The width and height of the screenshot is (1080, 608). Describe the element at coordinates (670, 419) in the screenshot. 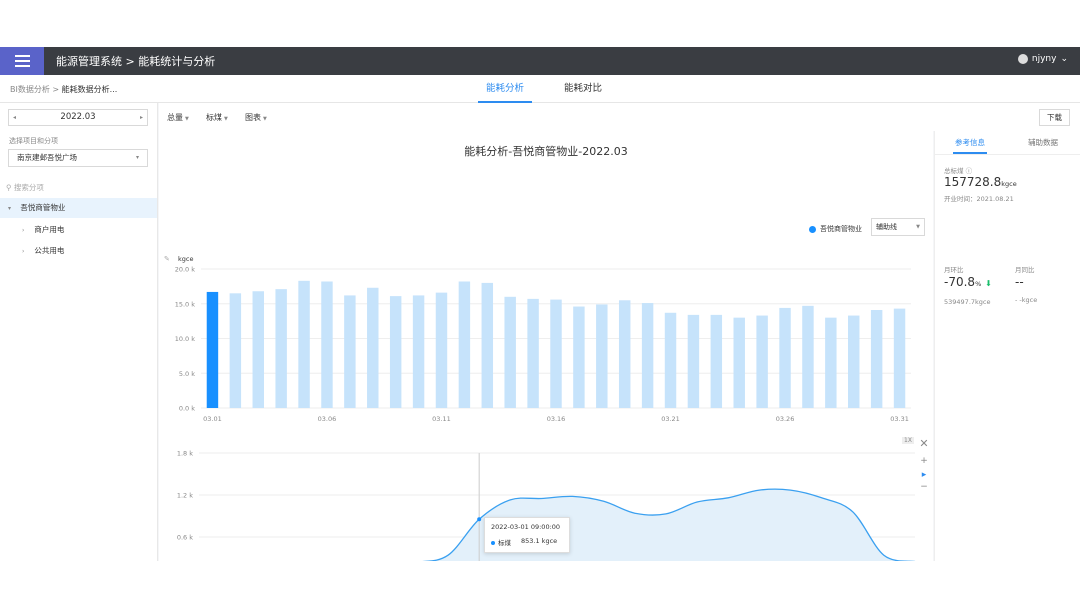

I see `bar-x-tick-label: 03.21` at that location.